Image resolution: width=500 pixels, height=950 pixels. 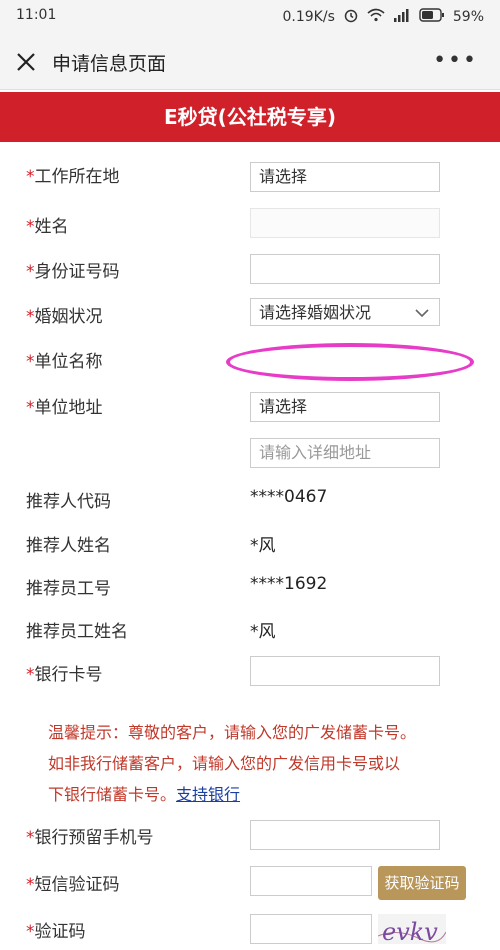 What do you see at coordinates (64, 675) in the screenshot?
I see `bank-card-label: *银行卡号` at bounding box center [64, 675].